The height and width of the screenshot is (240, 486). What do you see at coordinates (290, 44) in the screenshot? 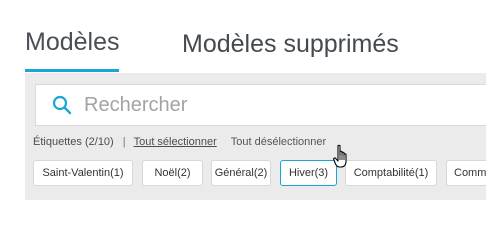
I see `tab-modeles-supprimes: Modèles supprimés` at bounding box center [290, 44].